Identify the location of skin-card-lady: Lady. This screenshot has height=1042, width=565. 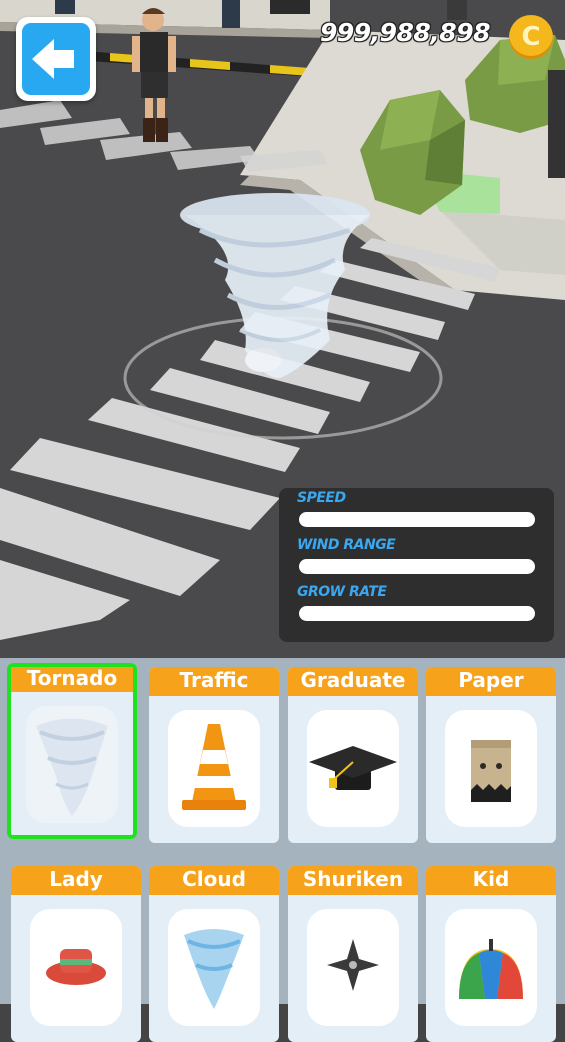
(76, 954).